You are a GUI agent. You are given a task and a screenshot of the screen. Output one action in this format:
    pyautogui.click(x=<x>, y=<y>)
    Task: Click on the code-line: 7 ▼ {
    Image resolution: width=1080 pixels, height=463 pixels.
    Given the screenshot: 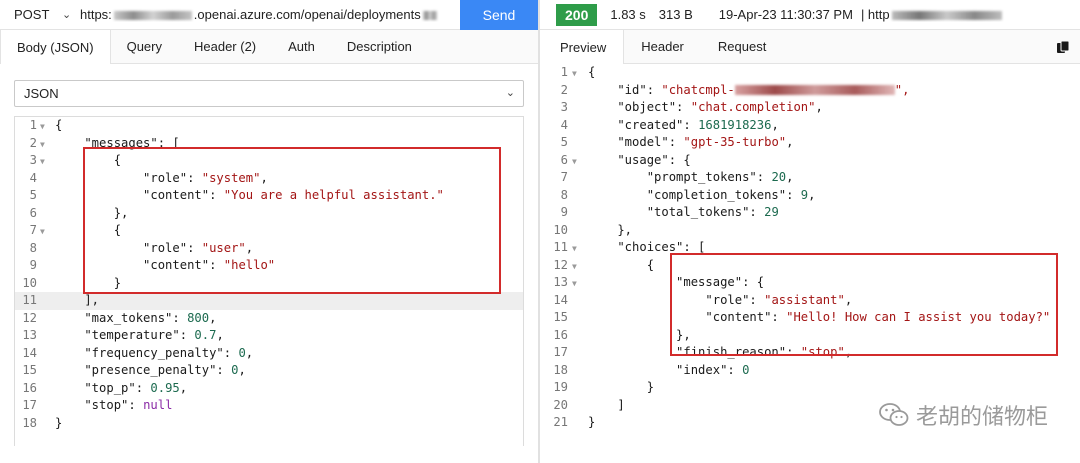 What is the action you would take?
    pyautogui.click(x=269, y=231)
    